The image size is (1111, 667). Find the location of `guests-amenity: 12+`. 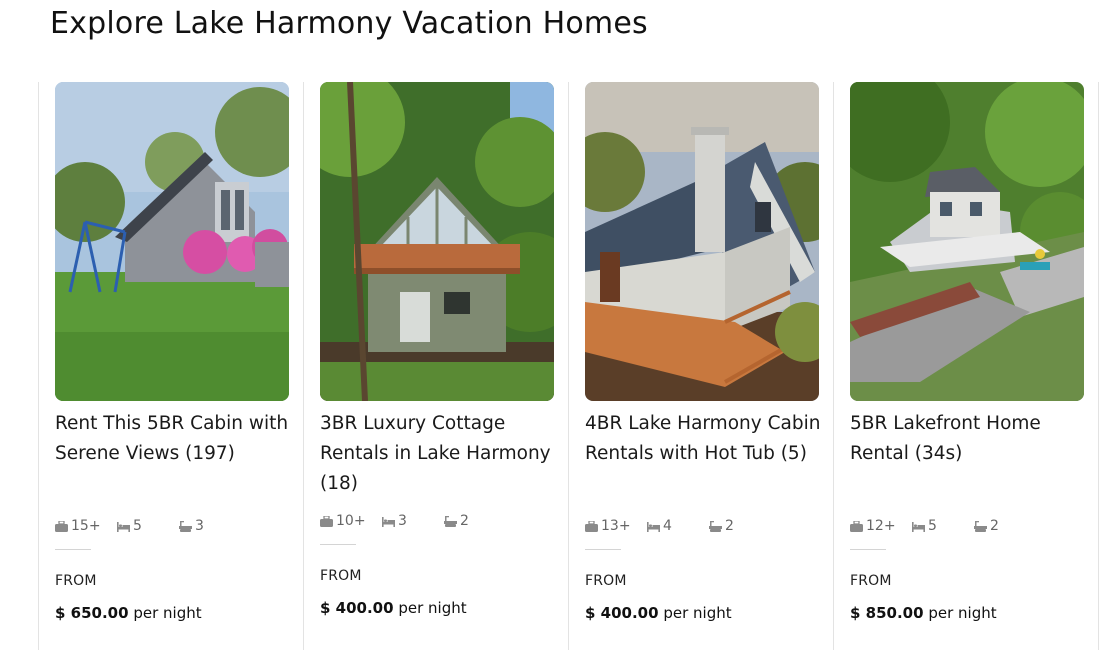

guests-amenity: 12+ is located at coordinates (881, 526).